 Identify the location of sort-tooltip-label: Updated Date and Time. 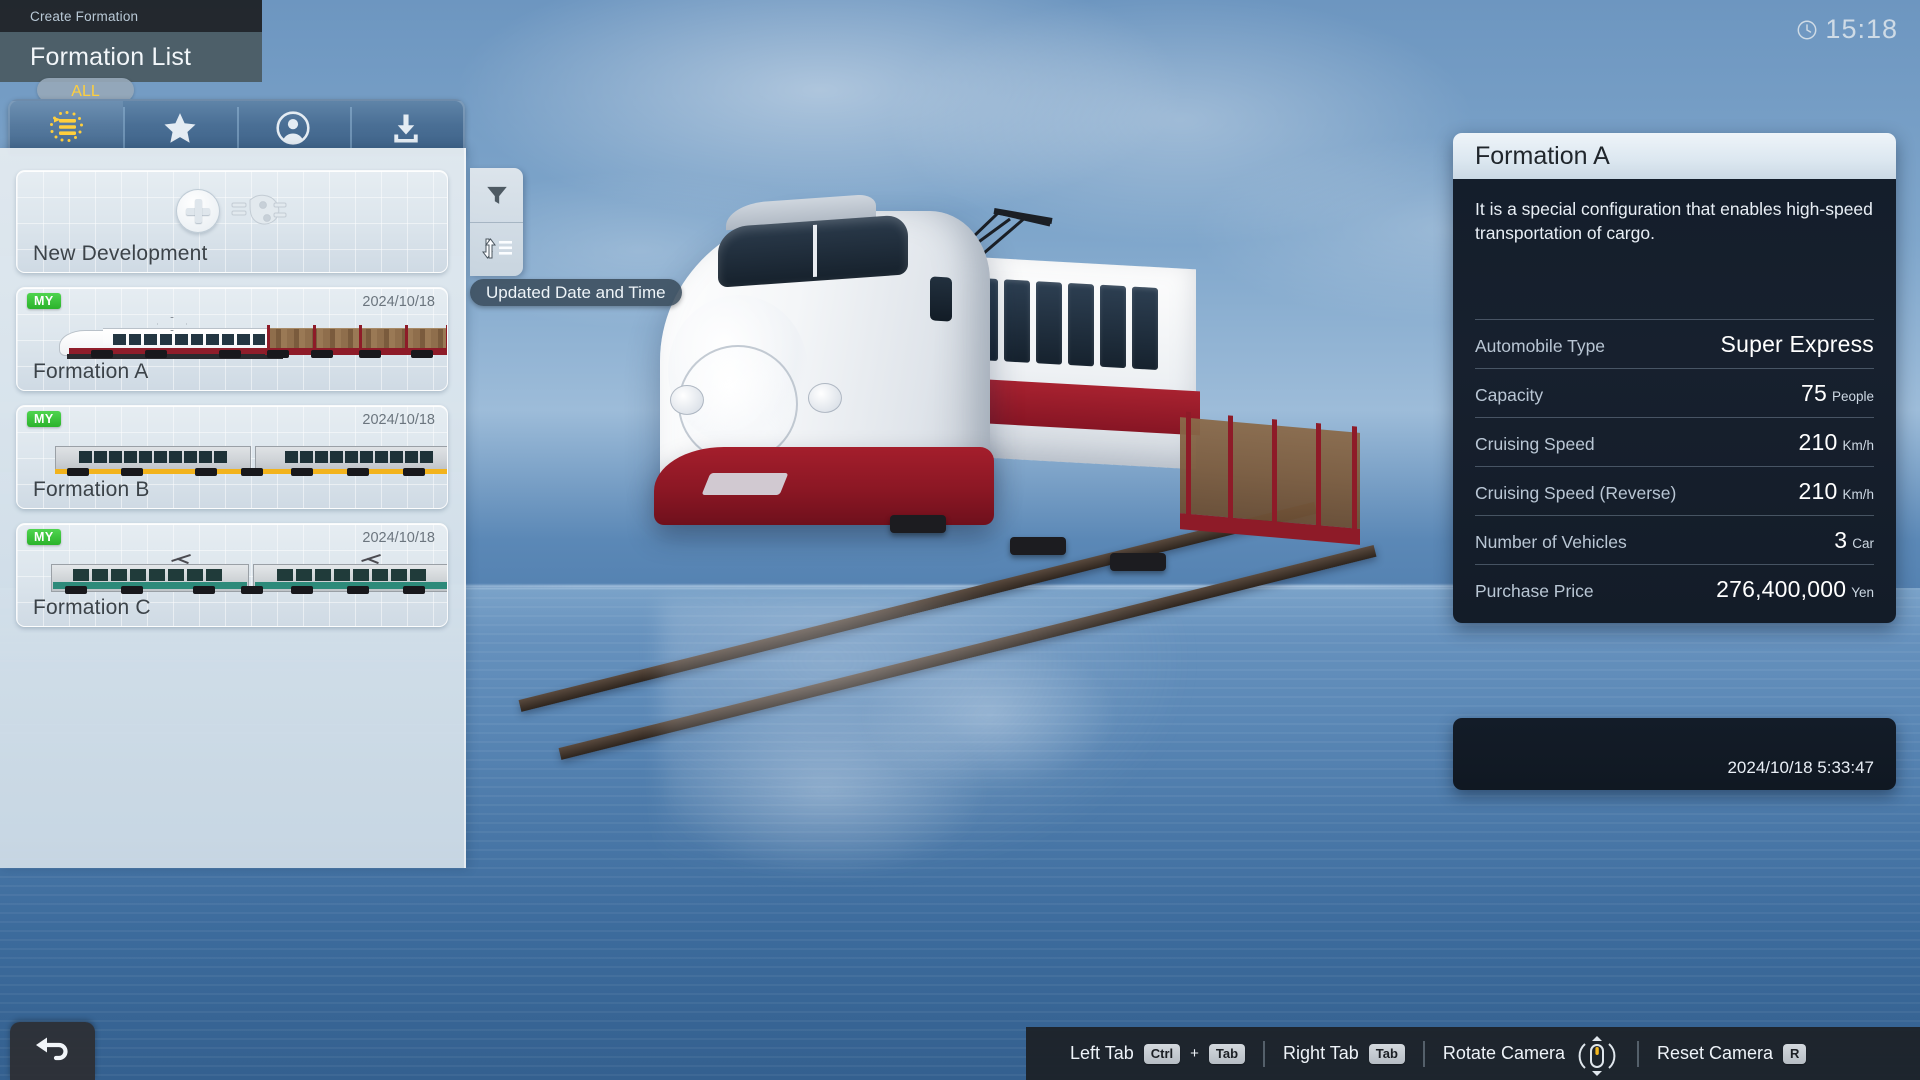
(576, 292).